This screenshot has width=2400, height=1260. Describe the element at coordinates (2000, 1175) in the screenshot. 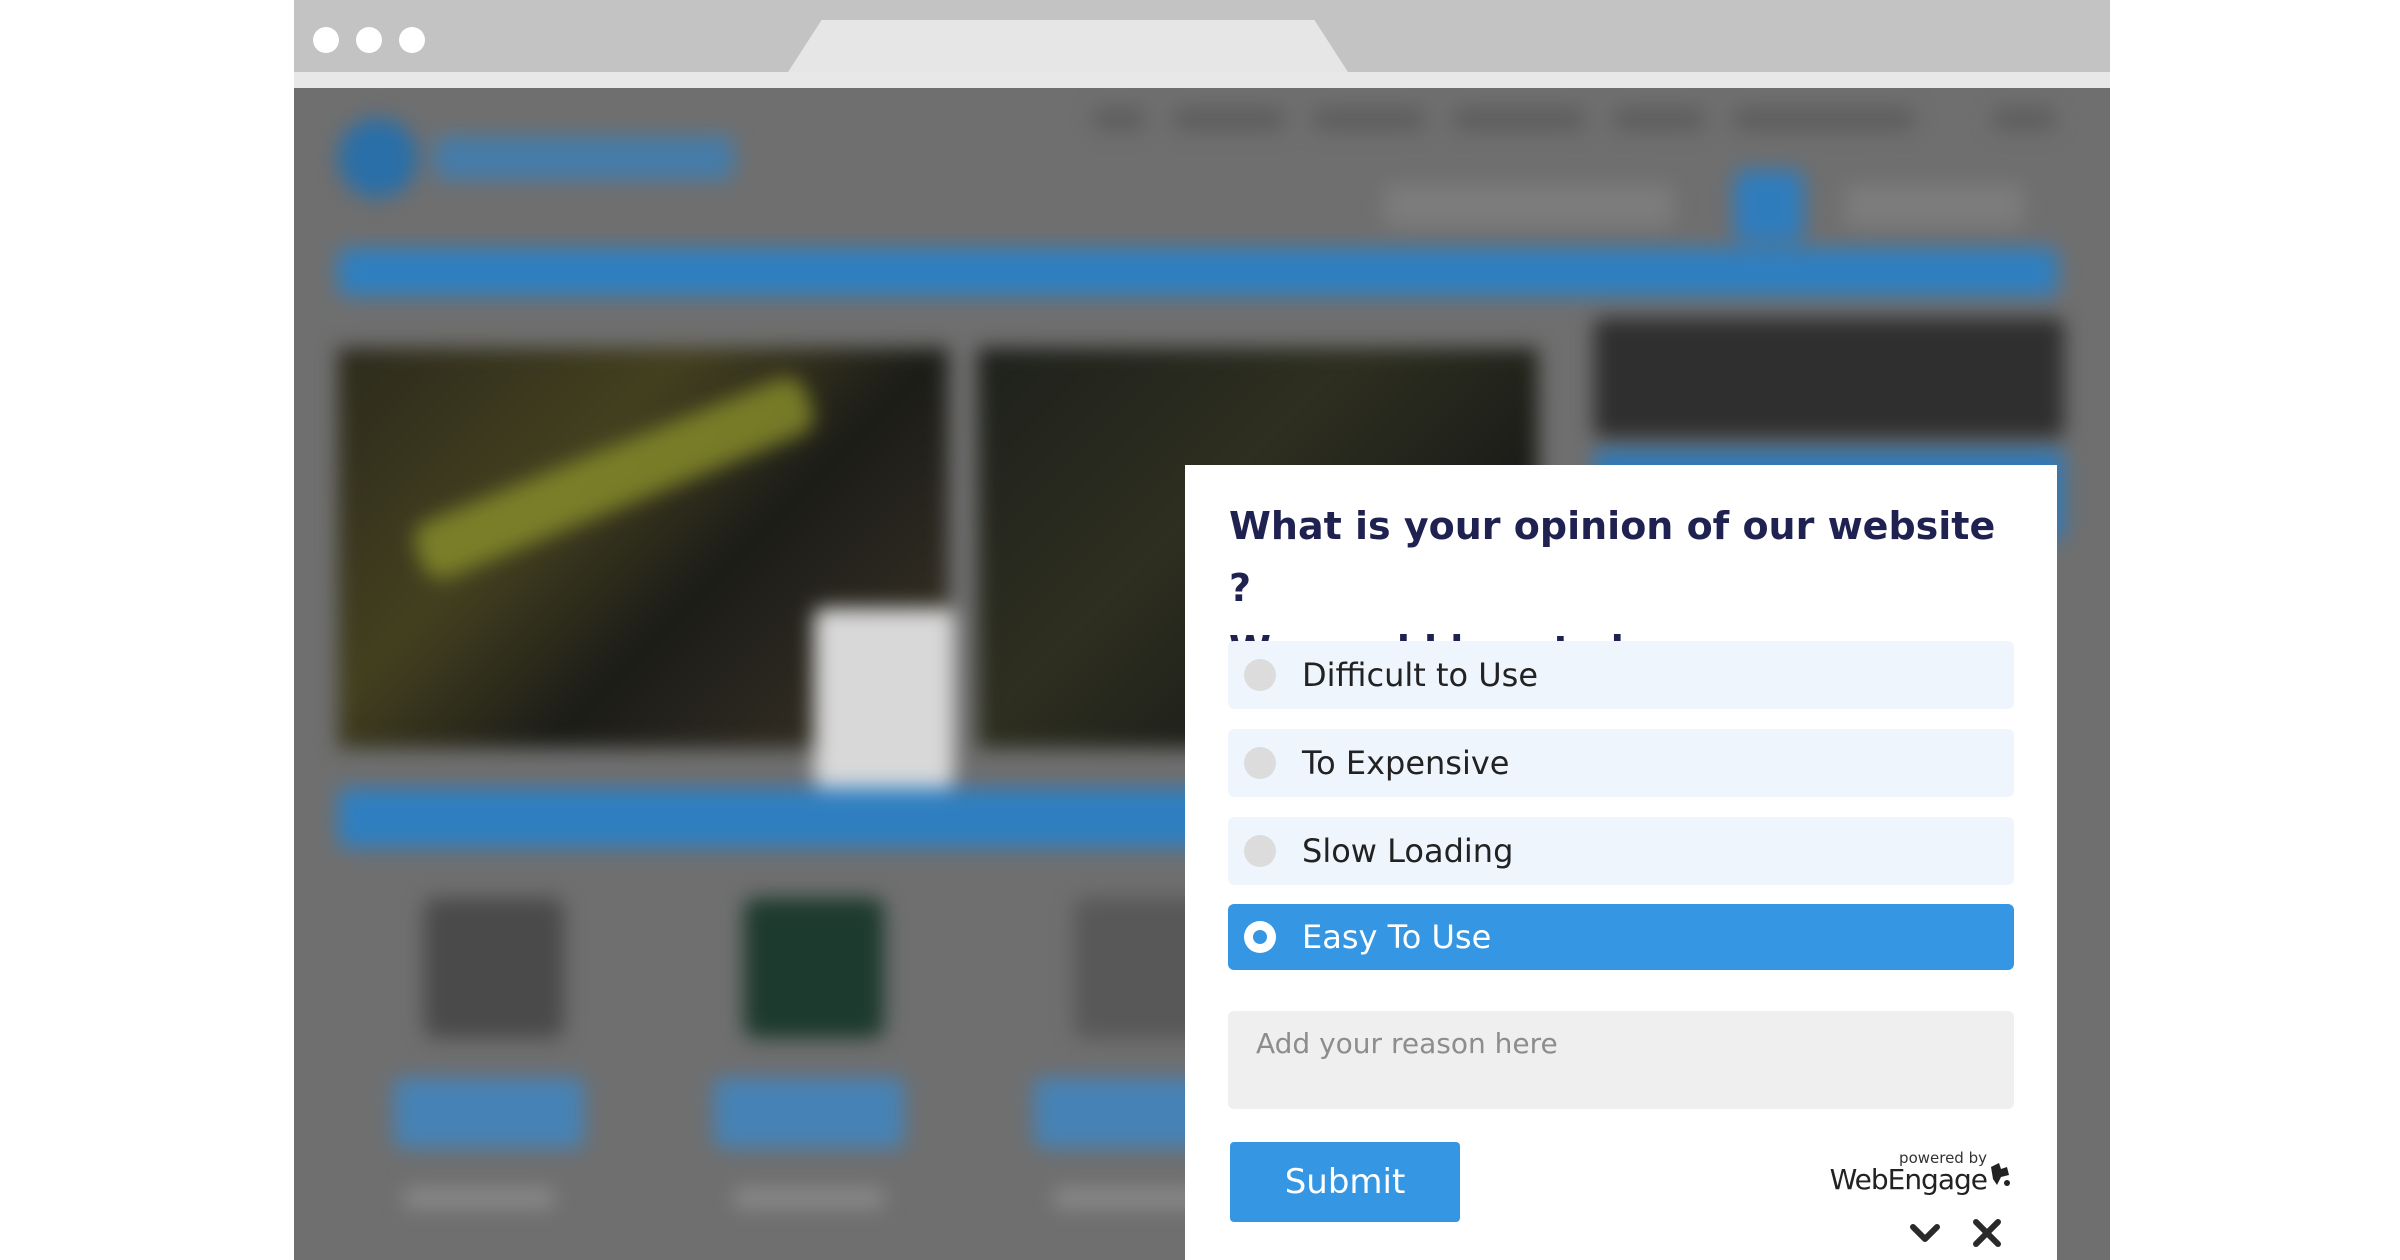

I see `webengage-logo-icon` at that location.